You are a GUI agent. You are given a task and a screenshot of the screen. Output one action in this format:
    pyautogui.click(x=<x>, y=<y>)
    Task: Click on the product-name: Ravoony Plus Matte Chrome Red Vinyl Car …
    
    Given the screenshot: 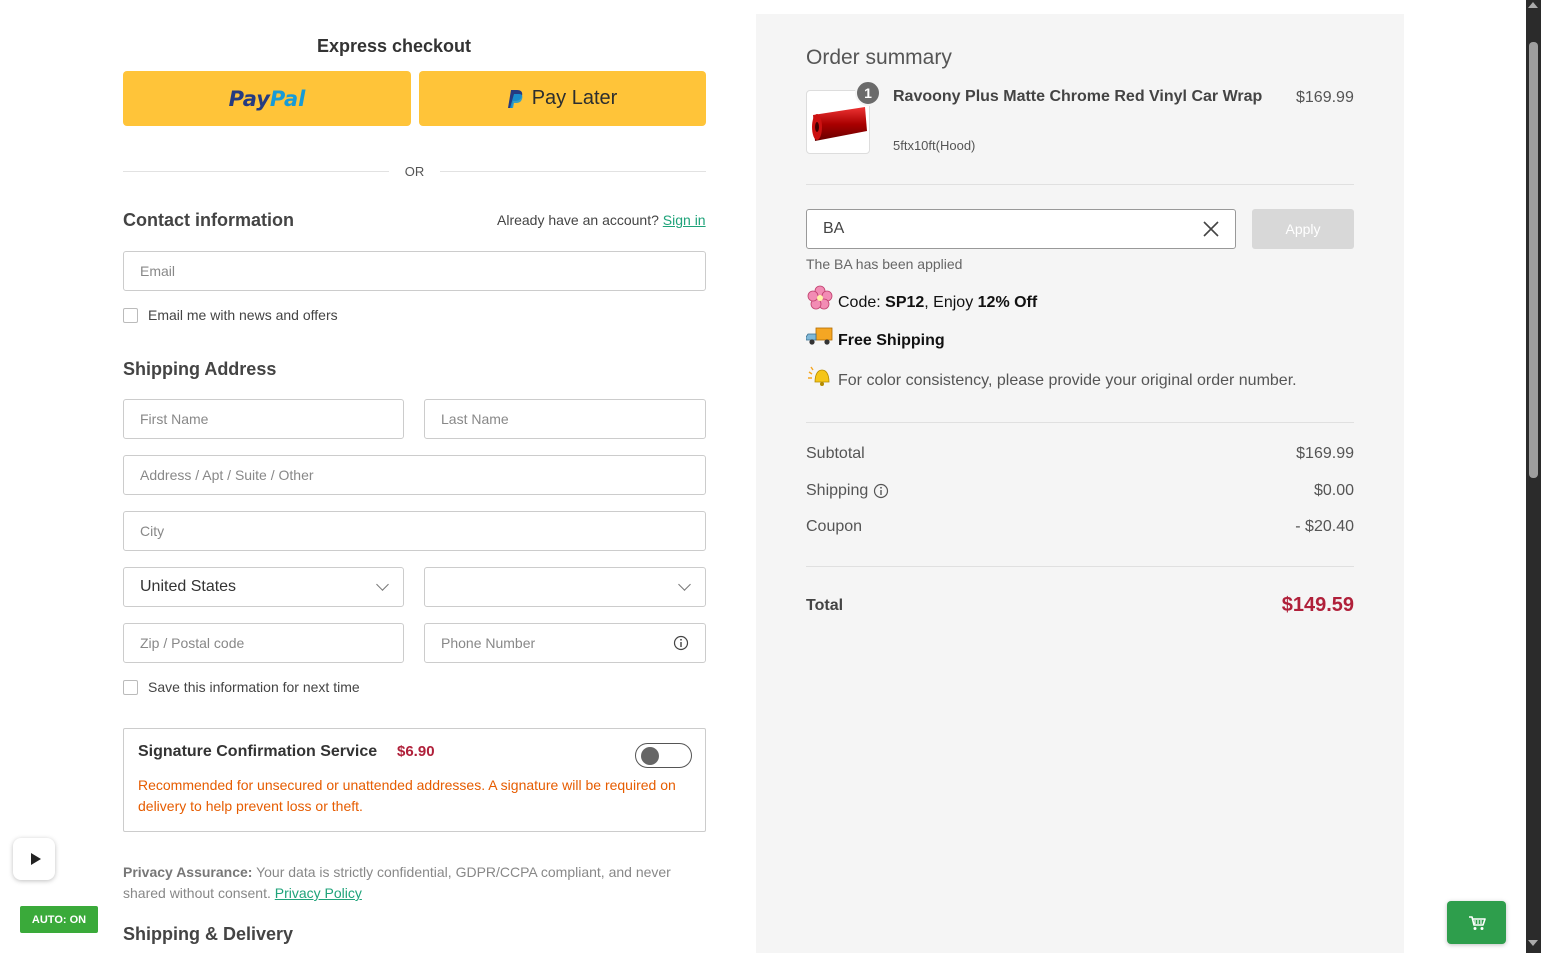 What is the action you would take?
    pyautogui.click(x=1078, y=96)
    